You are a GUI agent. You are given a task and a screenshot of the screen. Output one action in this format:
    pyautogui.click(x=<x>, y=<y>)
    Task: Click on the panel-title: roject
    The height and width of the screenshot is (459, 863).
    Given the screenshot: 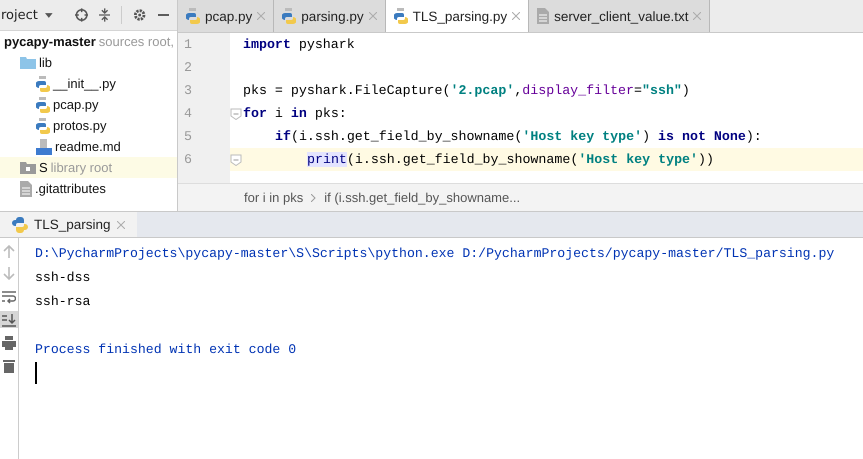 What is the action you would take?
    pyautogui.click(x=19, y=15)
    